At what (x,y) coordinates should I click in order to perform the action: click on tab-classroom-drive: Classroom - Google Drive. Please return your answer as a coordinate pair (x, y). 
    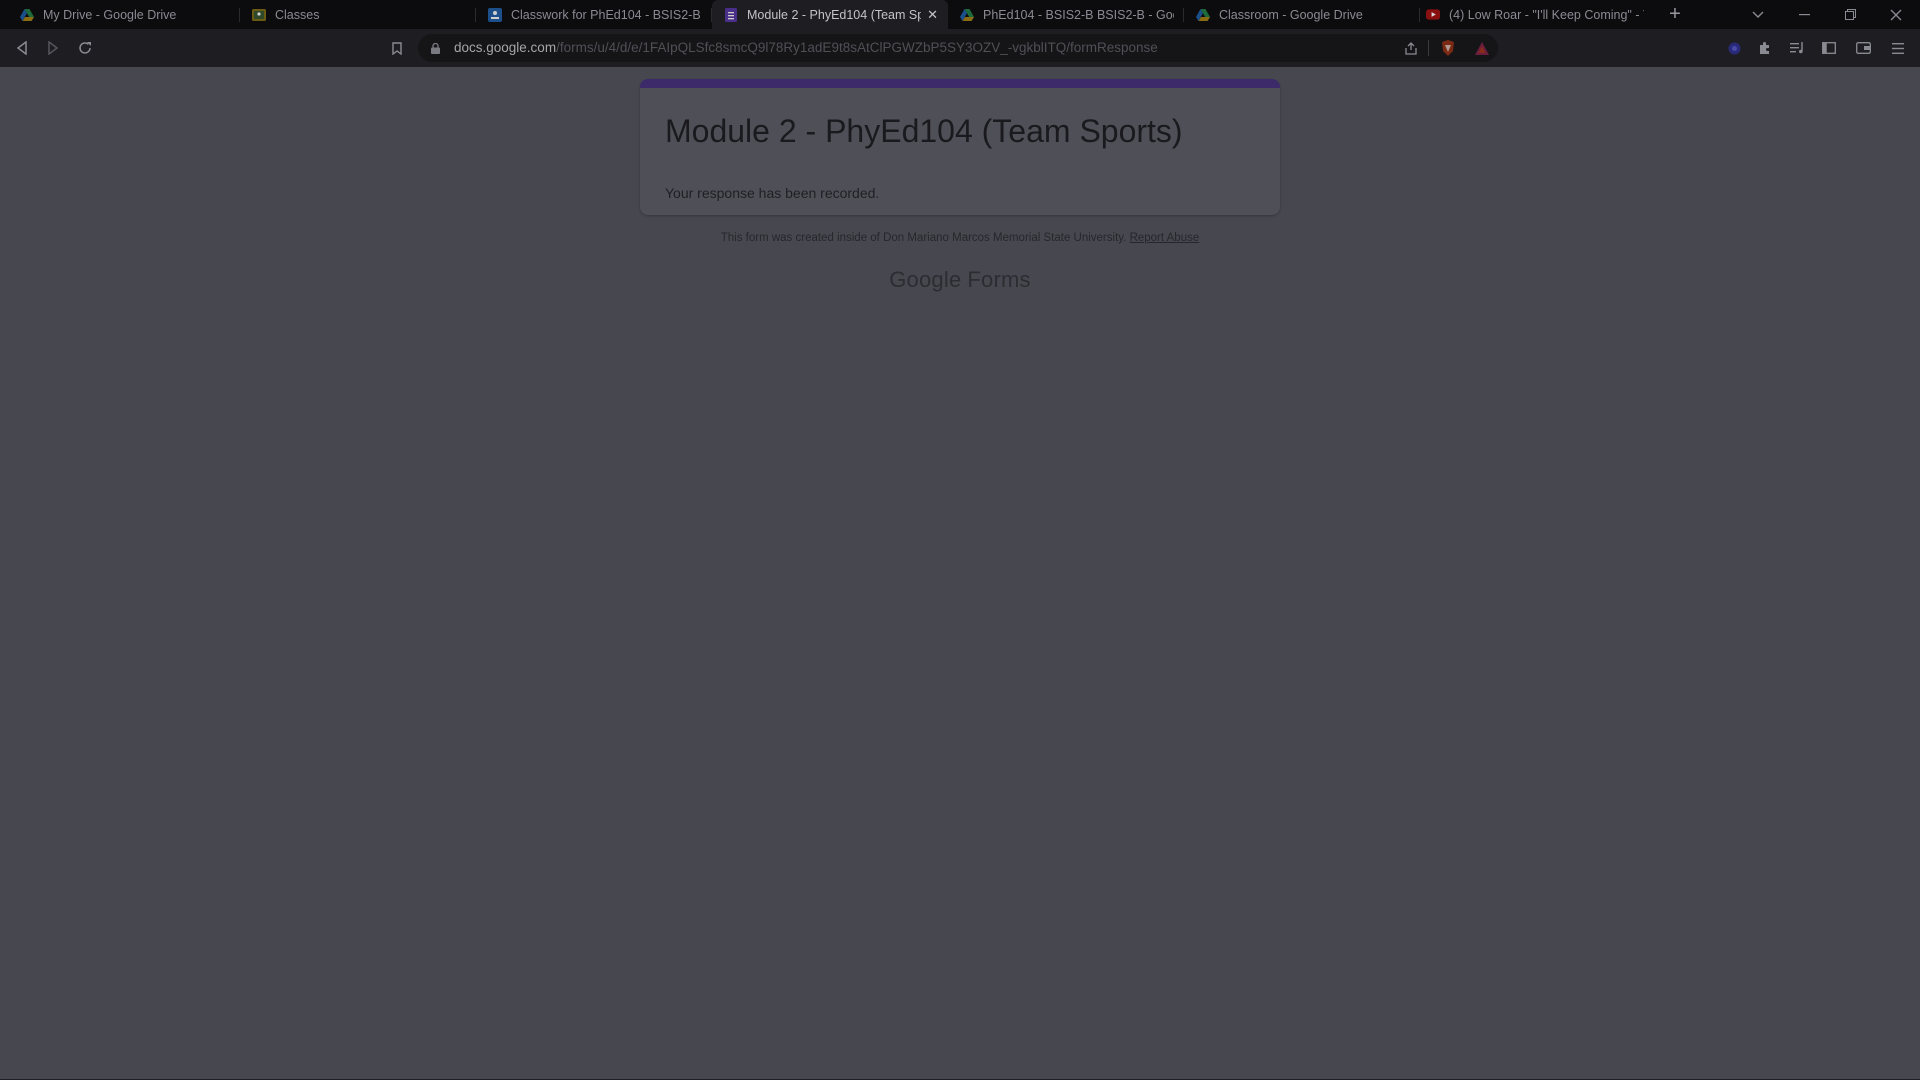
    Looking at the image, I should click on (1302, 14).